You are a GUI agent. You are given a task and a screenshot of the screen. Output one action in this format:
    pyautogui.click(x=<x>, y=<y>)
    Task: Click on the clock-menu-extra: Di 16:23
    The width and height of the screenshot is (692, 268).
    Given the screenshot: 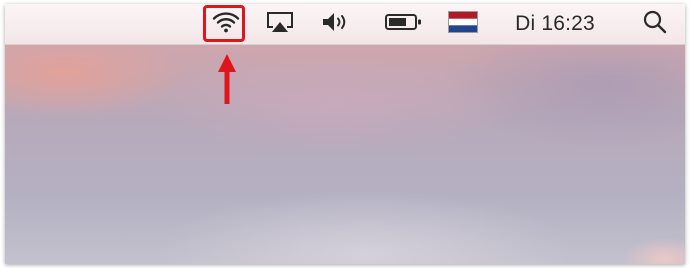 What is the action you would take?
    pyautogui.click(x=555, y=24)
    